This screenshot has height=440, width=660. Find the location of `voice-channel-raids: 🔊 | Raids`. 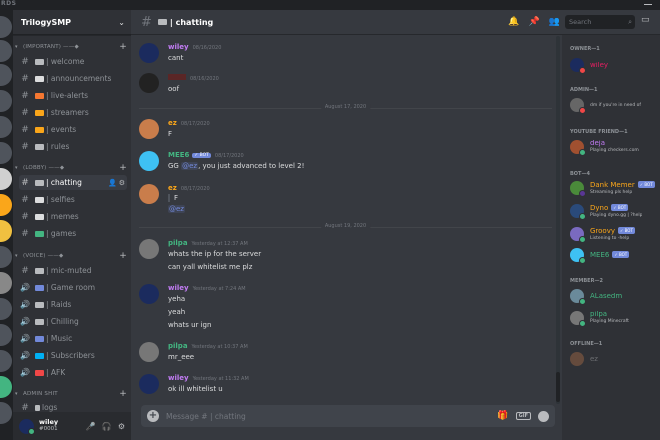

voice-channel-raids: 🔊 | Raids is located at coordinates (73, 304).